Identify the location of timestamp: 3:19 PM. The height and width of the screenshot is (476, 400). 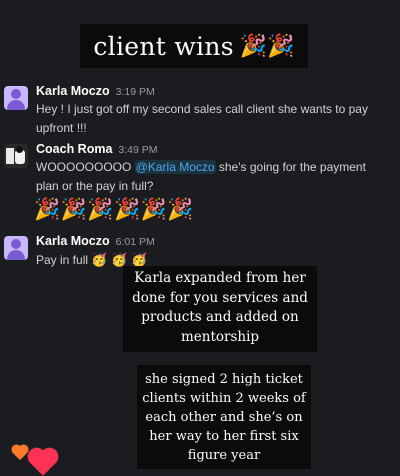
(135, 92).